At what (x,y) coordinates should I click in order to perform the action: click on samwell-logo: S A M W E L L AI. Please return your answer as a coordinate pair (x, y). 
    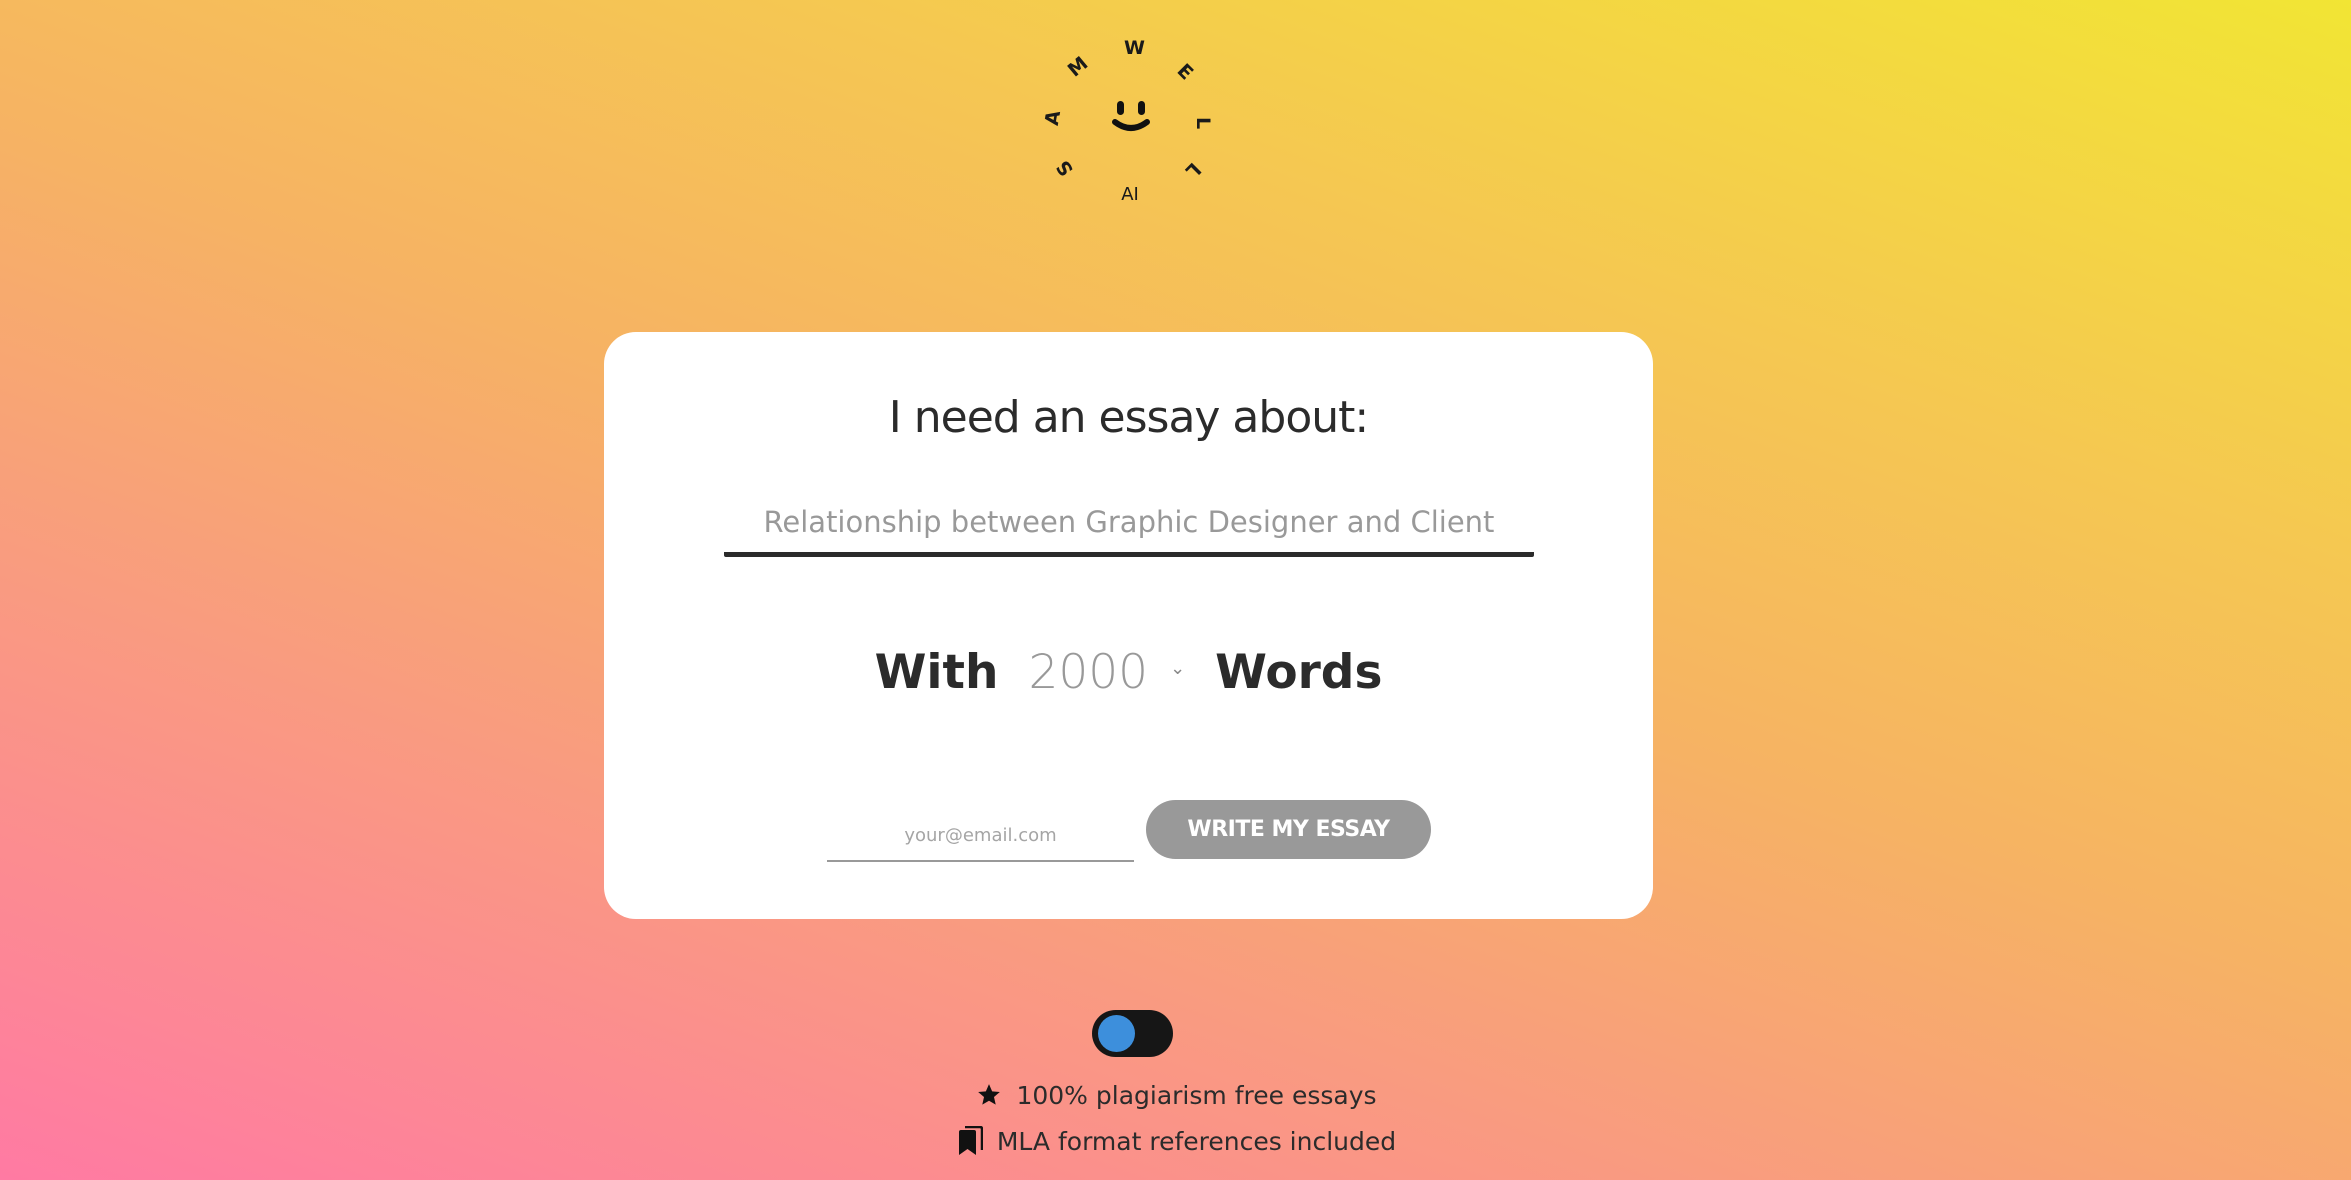
    Looking at the image, I should click on (1130, 120).